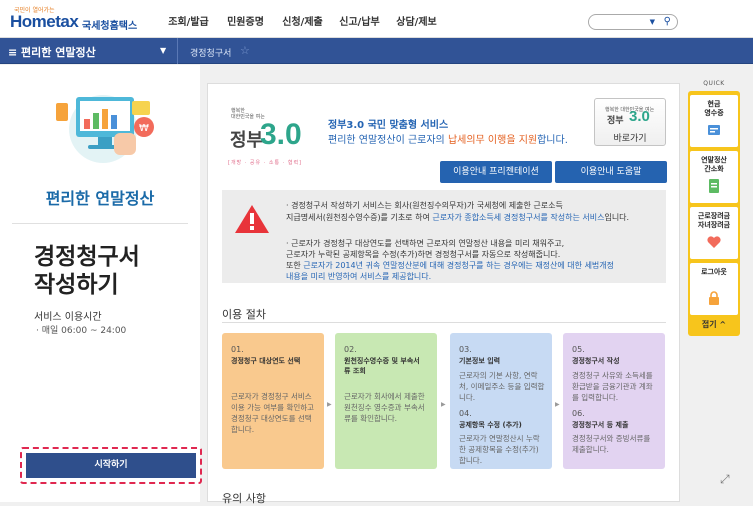  Describe the element at coordinates (714, 164) in the screenshot. I see `quick-label: 연말정산 간소화` at that location.